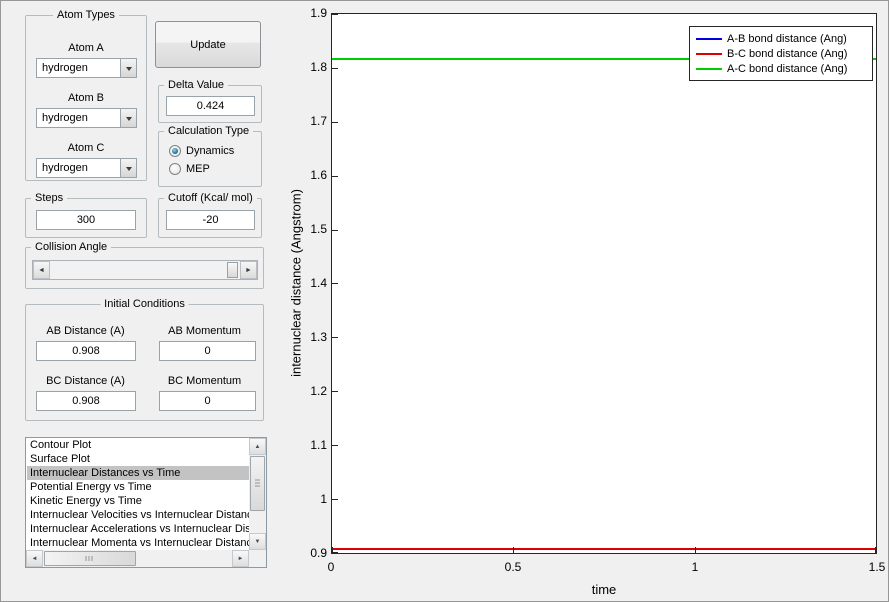 The image size is (889, 602). Describe the element at coordinates (257, 541) in the screenshot. I see `scroll-down-icon: ▼` at that location.